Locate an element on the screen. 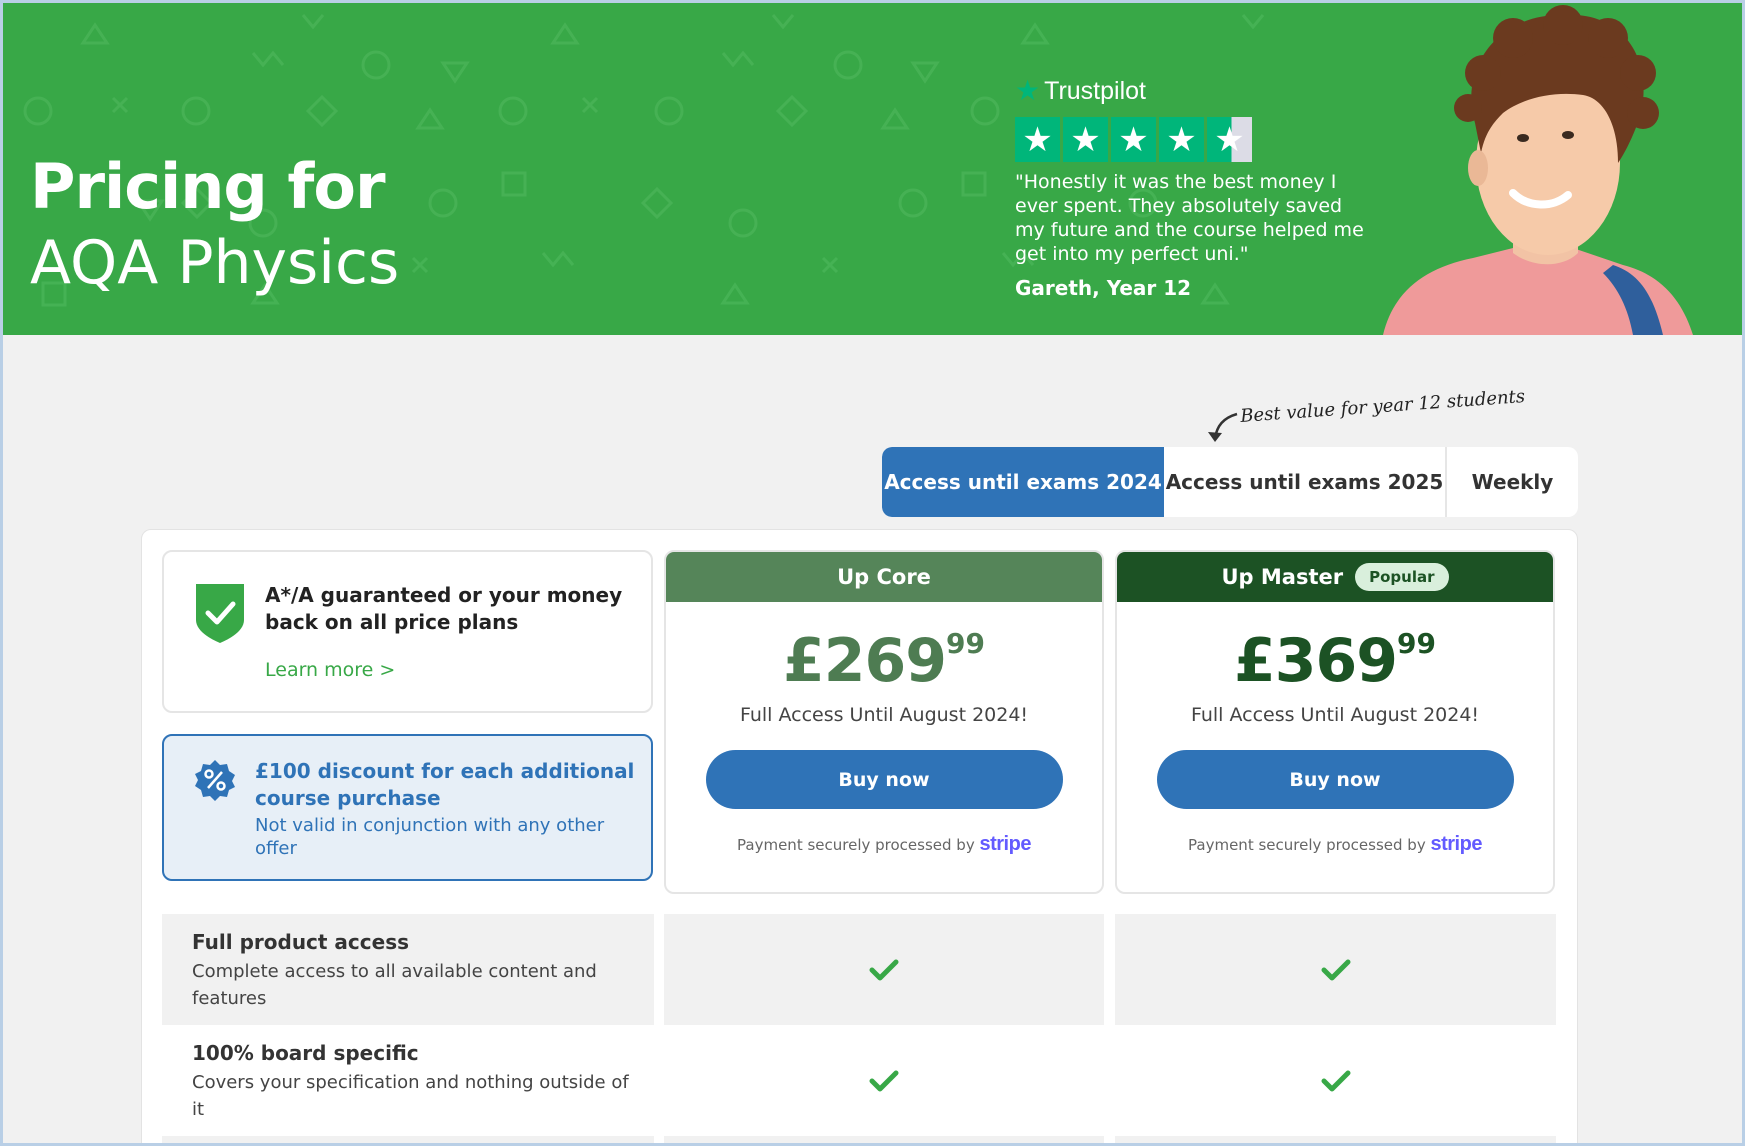 The height and width of the screenshot is (1146, 1745). review-author: Gareth, Year 12 is located at coordinates (1103, 288).